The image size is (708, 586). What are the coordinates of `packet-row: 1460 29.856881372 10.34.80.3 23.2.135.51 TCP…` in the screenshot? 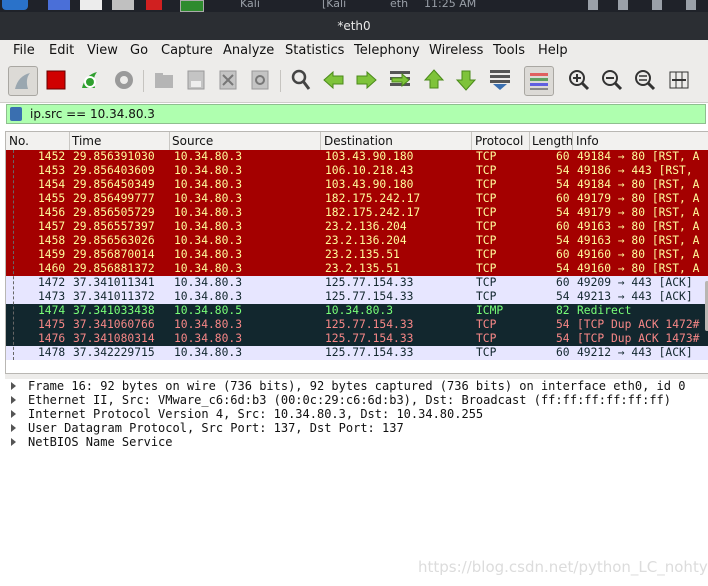 It's located at (357, 269).